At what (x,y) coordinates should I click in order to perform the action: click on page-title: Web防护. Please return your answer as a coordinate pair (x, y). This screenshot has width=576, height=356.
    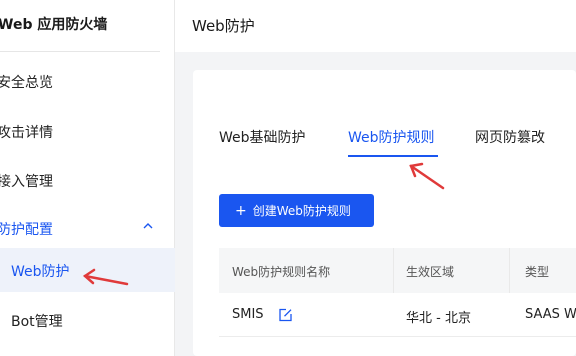
    Looking at the image, I should click on (223, 26).